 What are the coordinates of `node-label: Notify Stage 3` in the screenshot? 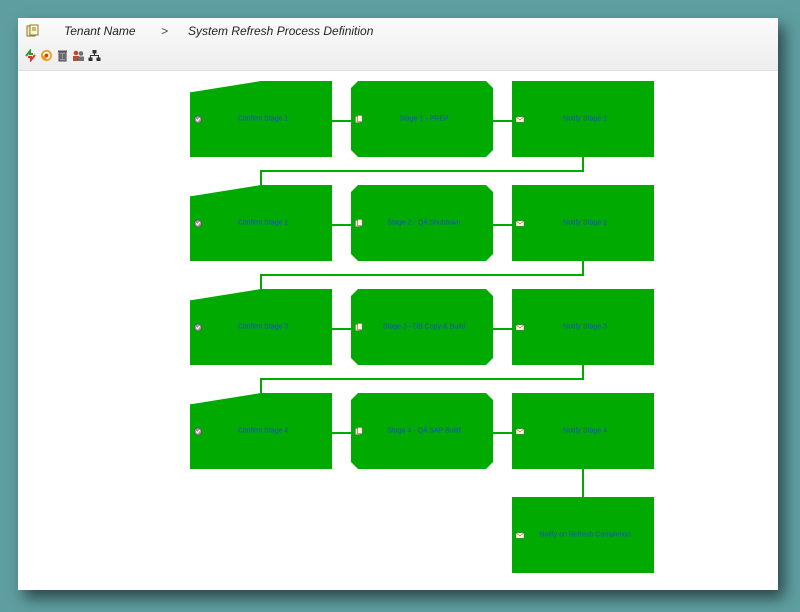 It's located at (585, 327).